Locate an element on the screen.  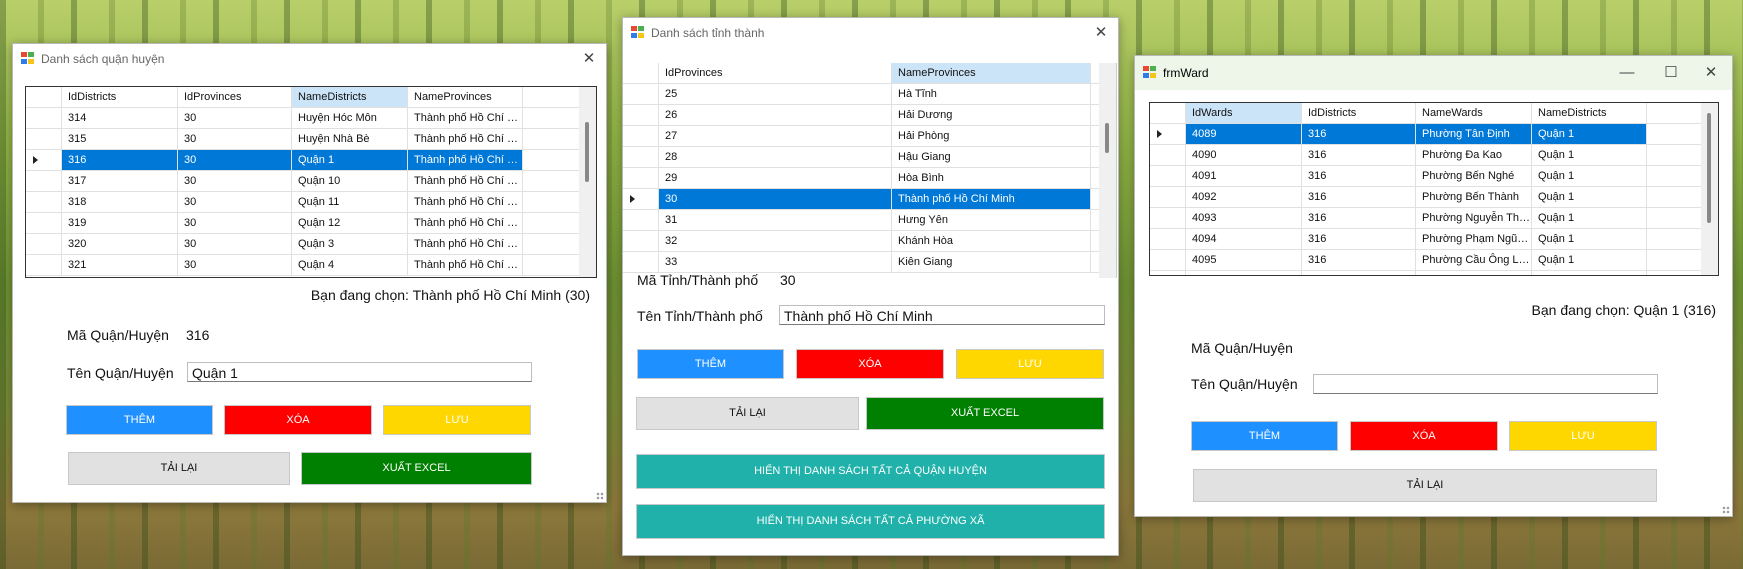
column-header: IdDistricts is located at coordinates (1359, 113).